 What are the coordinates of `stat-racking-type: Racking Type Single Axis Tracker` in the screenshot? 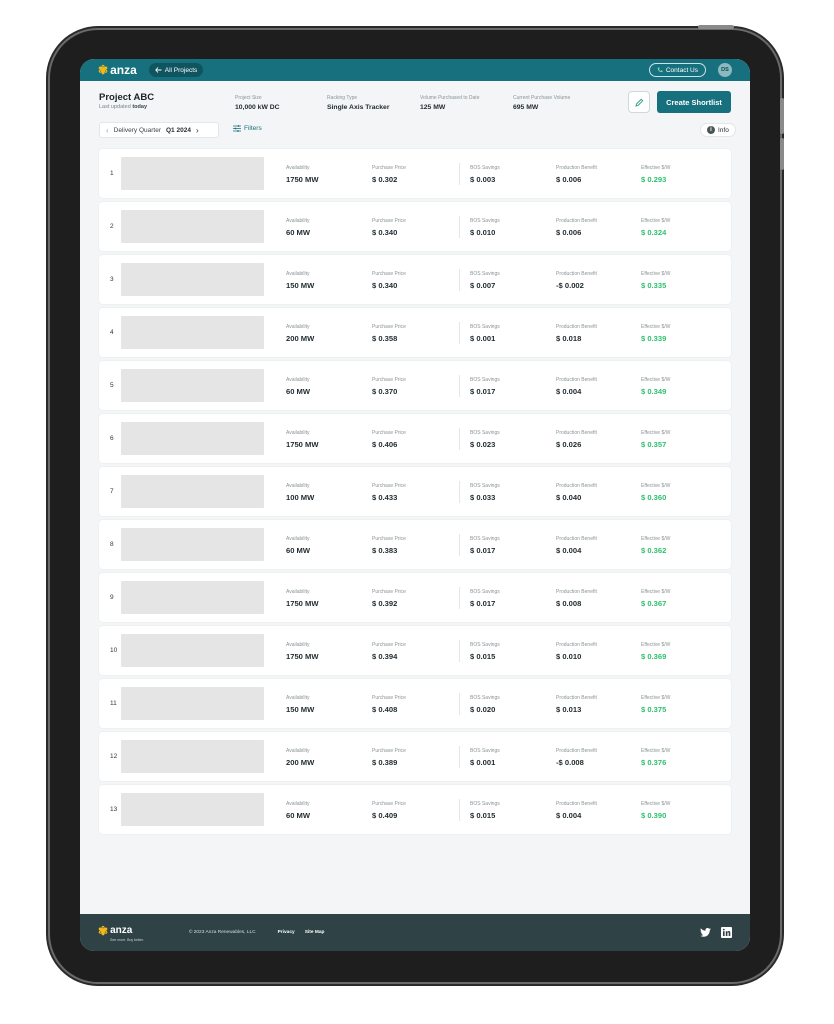 It's located at (358, 103).